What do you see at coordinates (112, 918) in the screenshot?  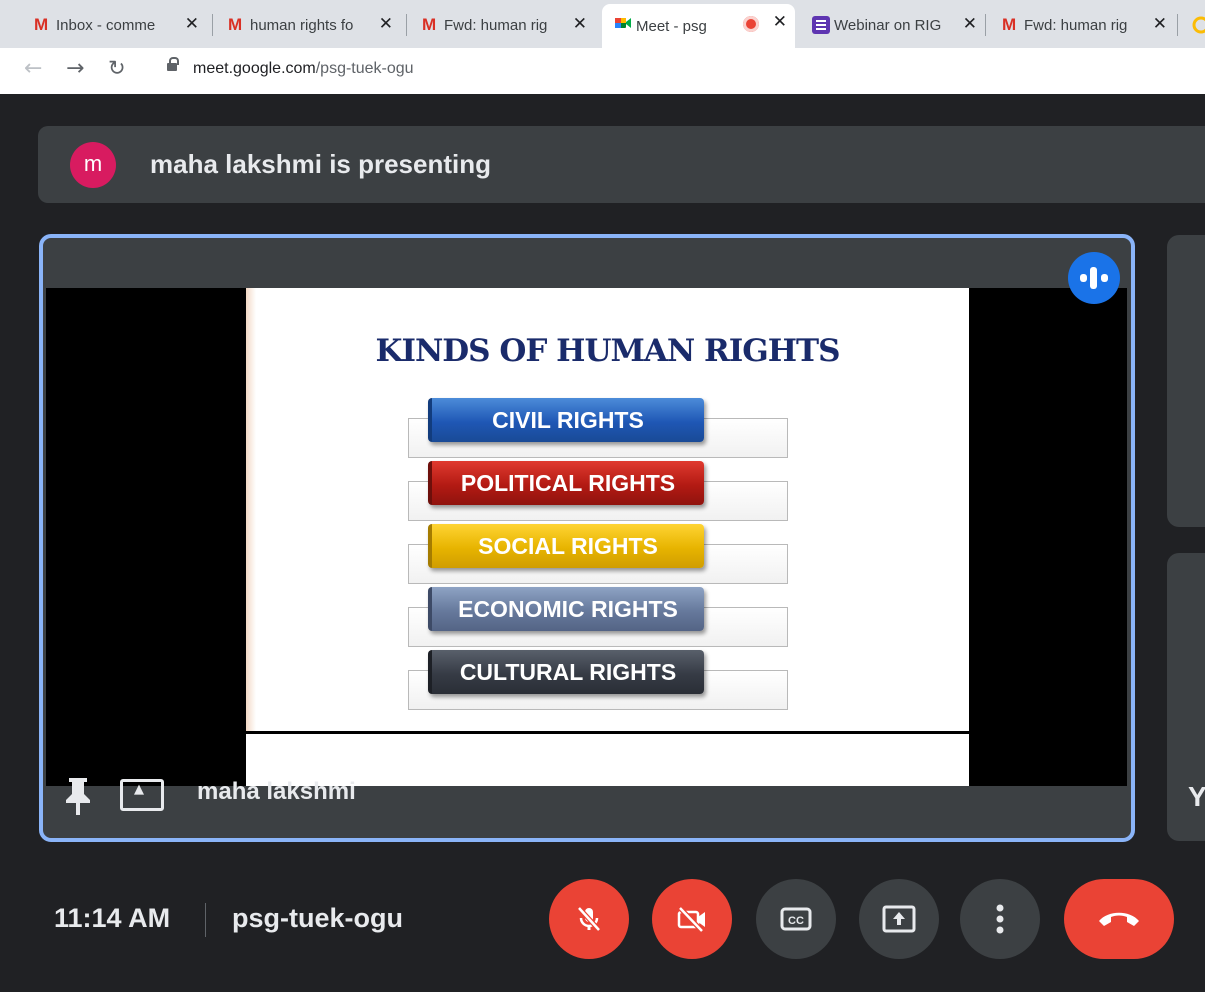 I see `meeting-time: 11:14 AM` at bounding box center [112, 918].